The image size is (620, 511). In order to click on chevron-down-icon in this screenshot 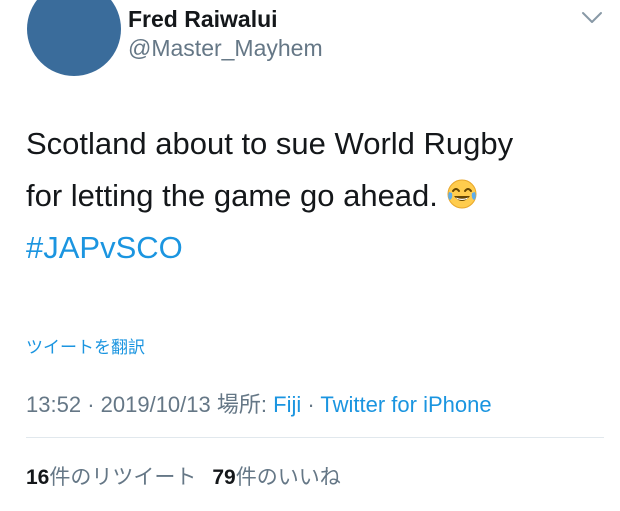, I will do `click(592, 18)`.